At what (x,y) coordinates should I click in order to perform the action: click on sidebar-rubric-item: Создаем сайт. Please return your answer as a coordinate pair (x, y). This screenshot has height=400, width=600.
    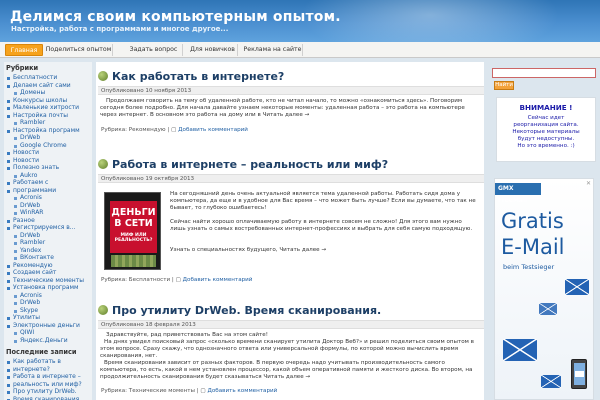
    Looking at the image, I should click on (48, 273).